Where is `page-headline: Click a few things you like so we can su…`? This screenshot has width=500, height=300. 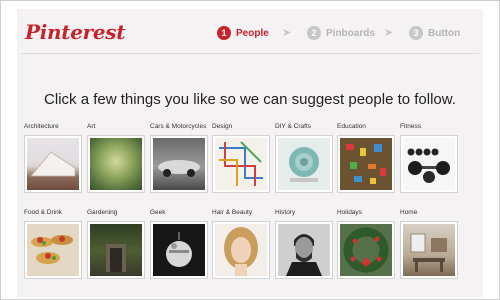
page-headline: Click a few things you like so we can su… is located at coordinates (250, 99).